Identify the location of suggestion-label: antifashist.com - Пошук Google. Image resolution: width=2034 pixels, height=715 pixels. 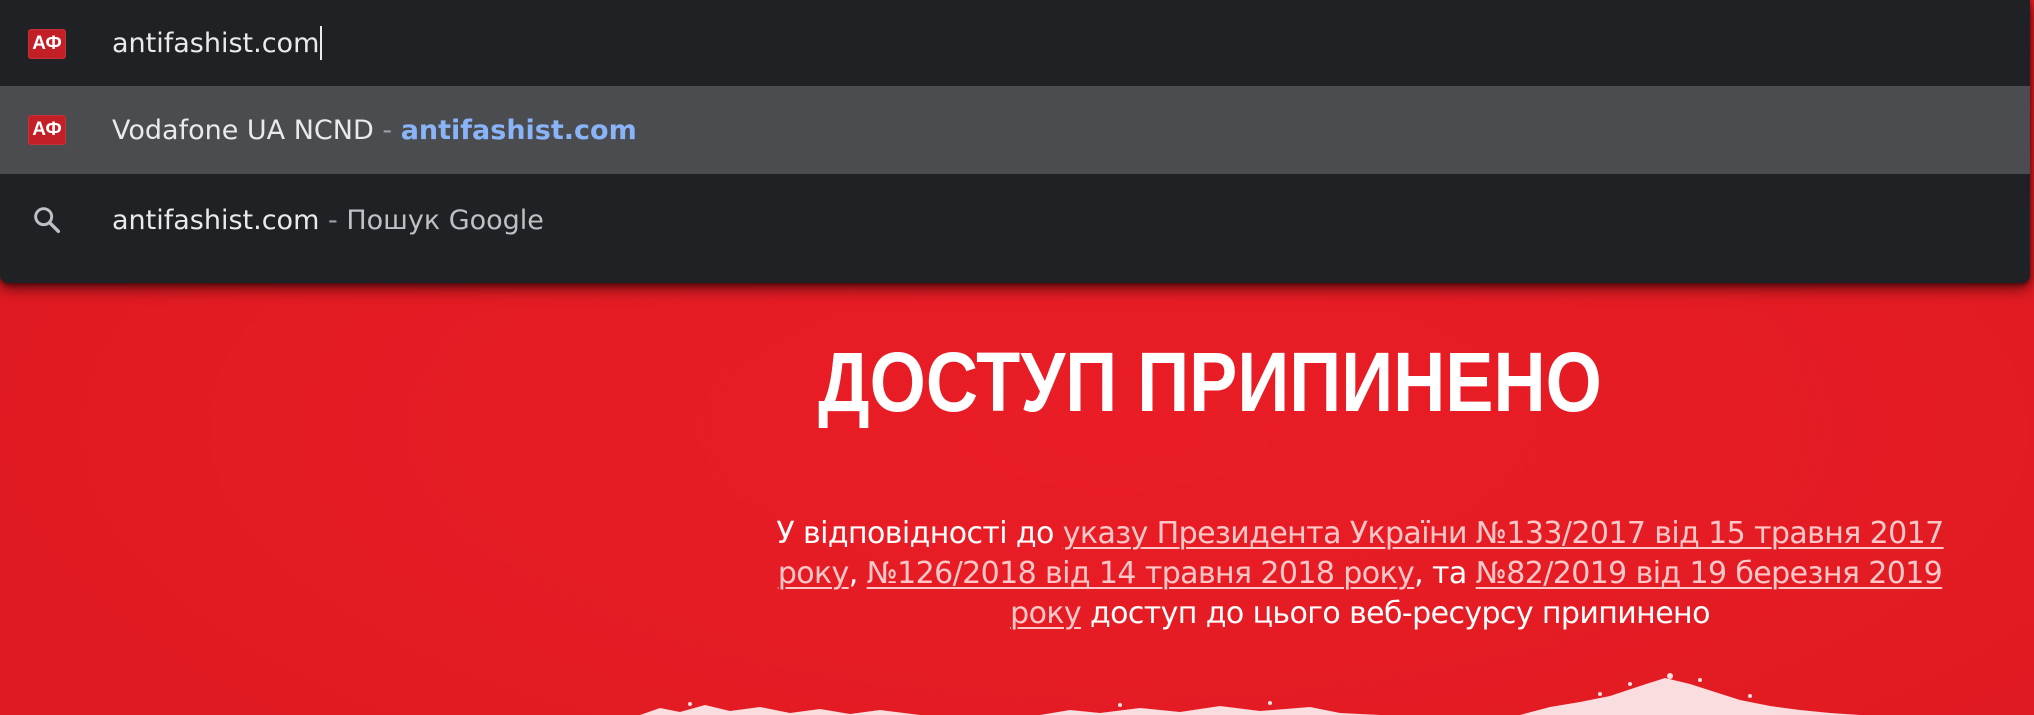
(328, 220).